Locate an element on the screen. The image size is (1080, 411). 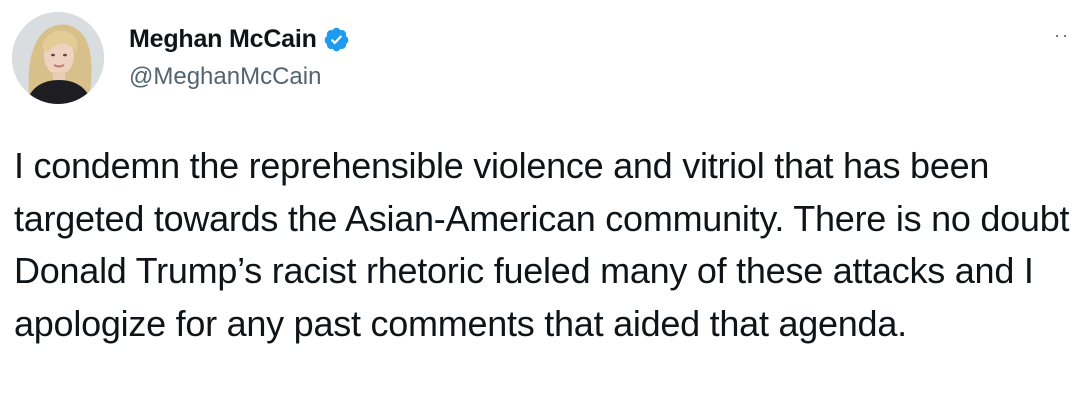
avatar is located at coordinates (58, 58).